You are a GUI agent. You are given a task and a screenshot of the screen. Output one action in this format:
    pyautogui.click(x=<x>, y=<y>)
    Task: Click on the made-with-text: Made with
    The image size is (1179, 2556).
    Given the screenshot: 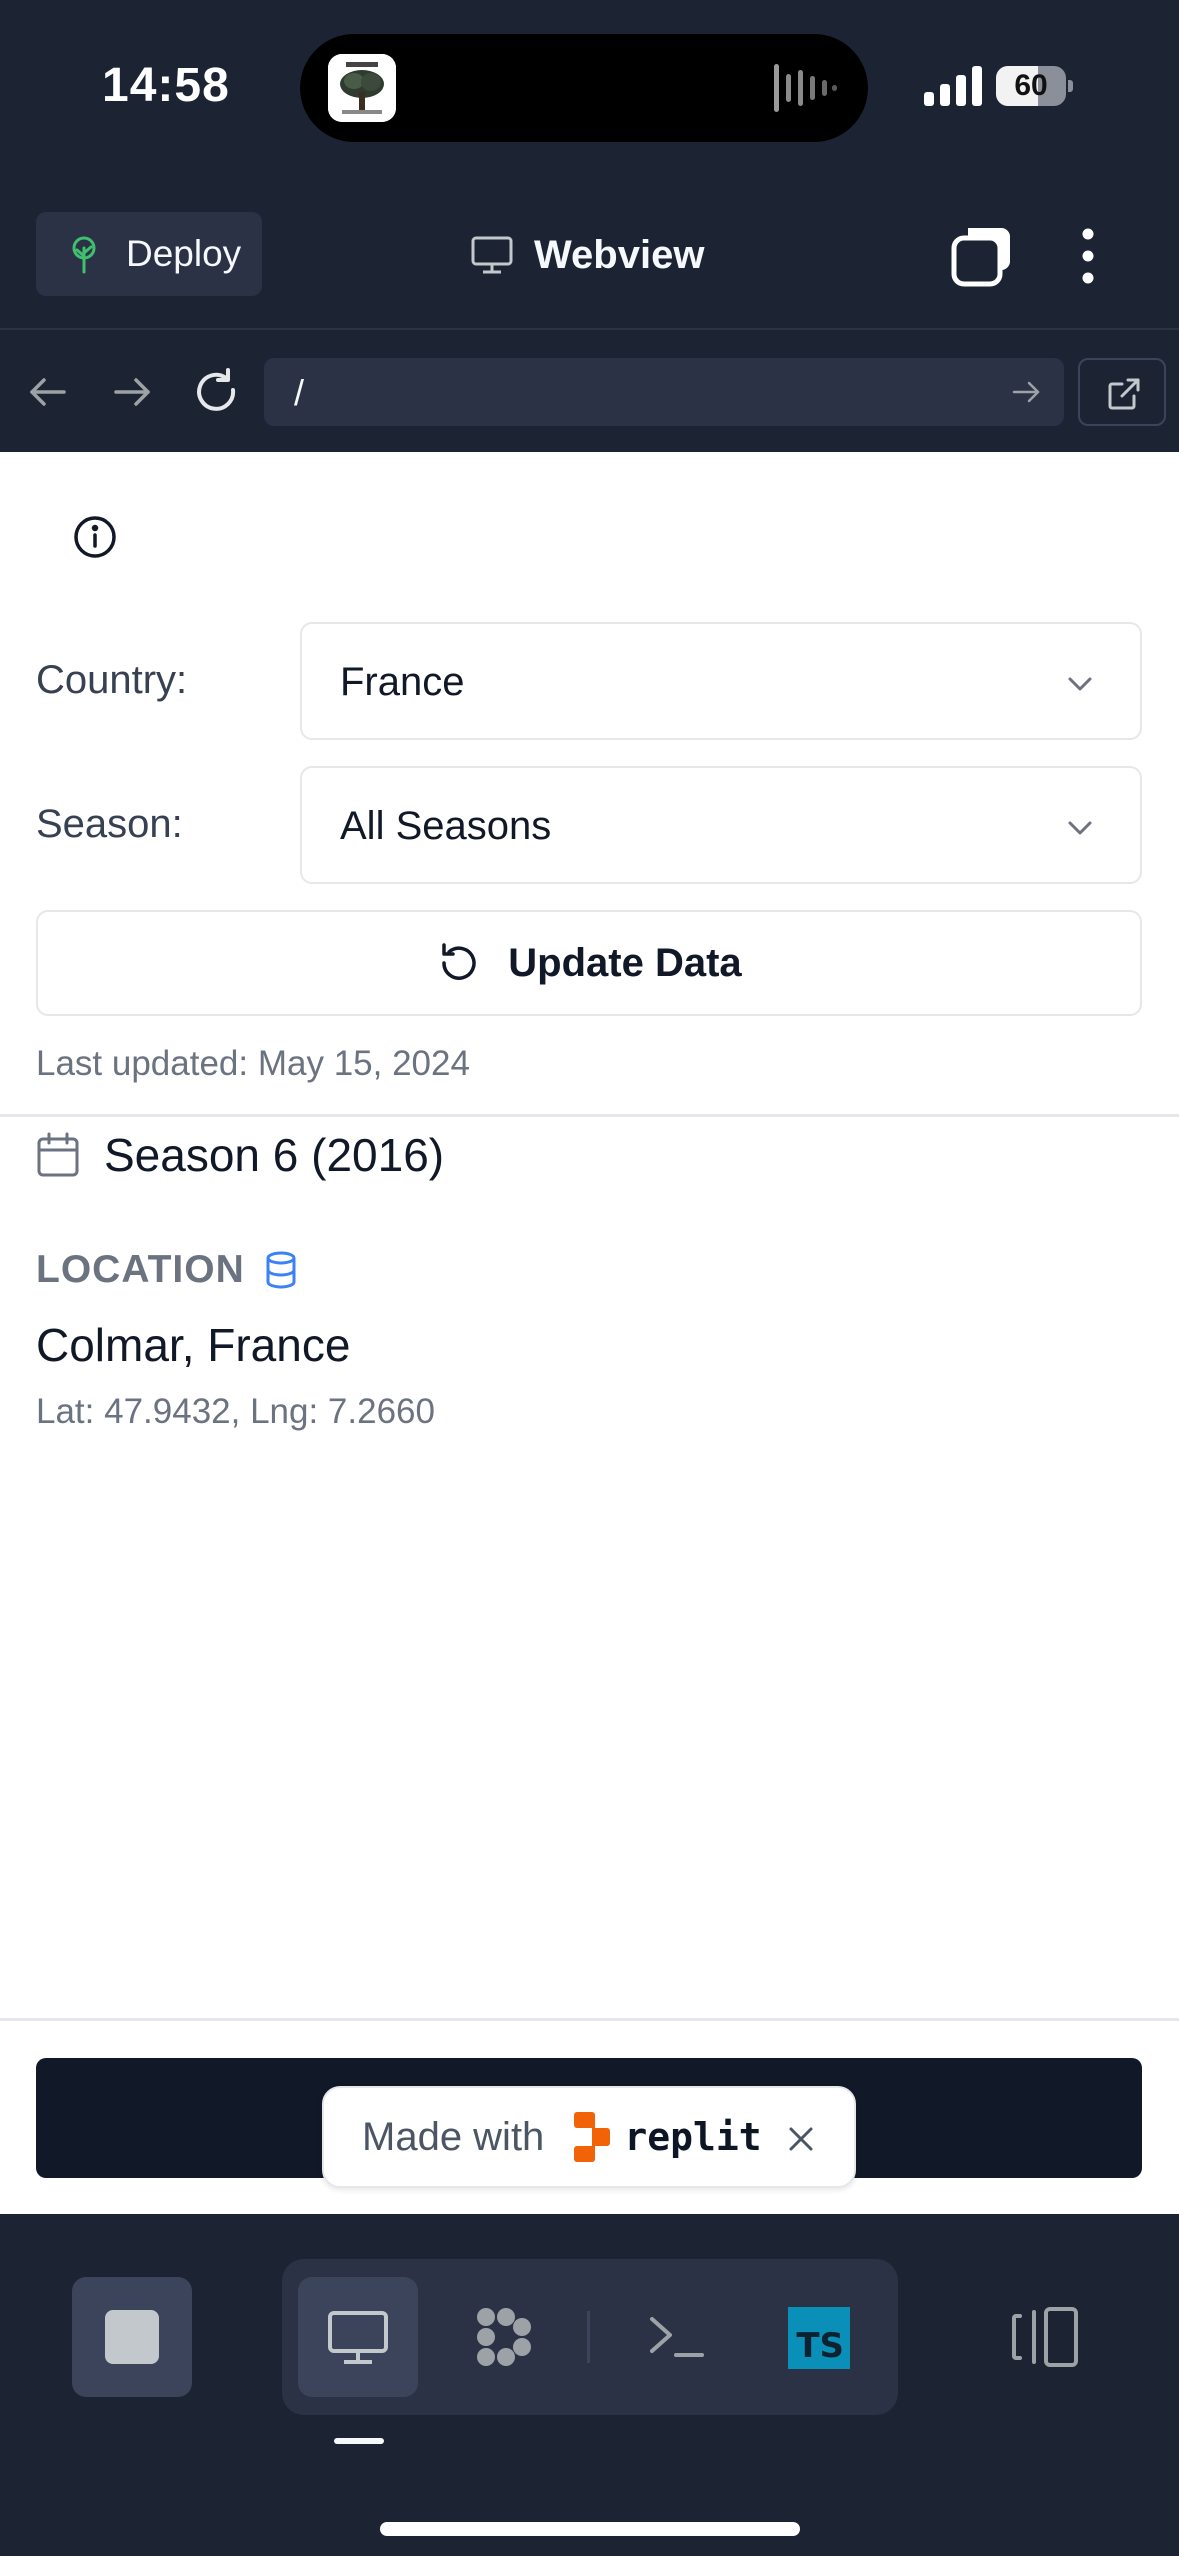 What is the action you would take?
    pyautogui.click(x=453, y=2136)
    